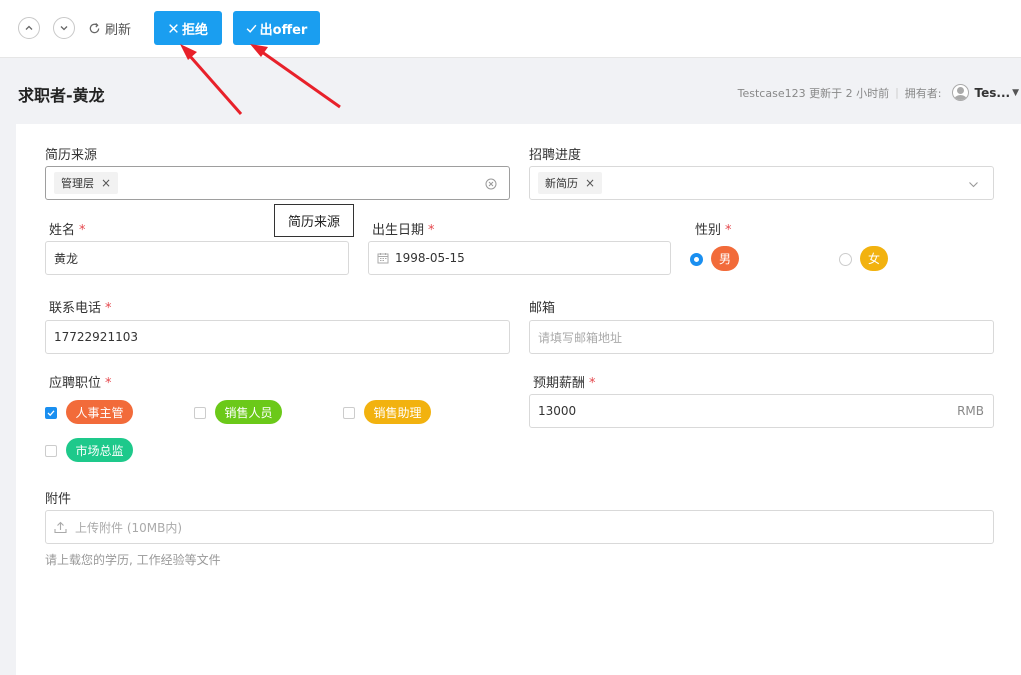  What do you see at coordinates (845, 259) in the screenshot?
I see `gender-radio-female` at bounding box center [845, 259].